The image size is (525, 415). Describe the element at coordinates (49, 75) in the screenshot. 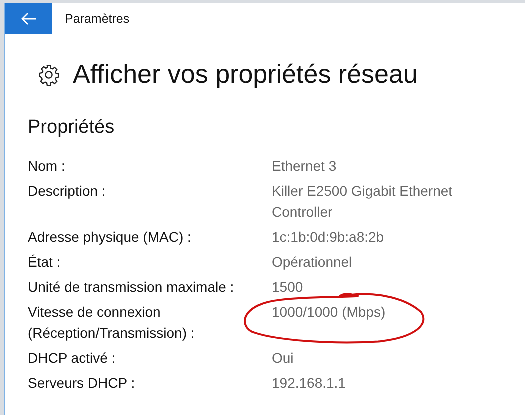

I see `settings-icon` at that location.